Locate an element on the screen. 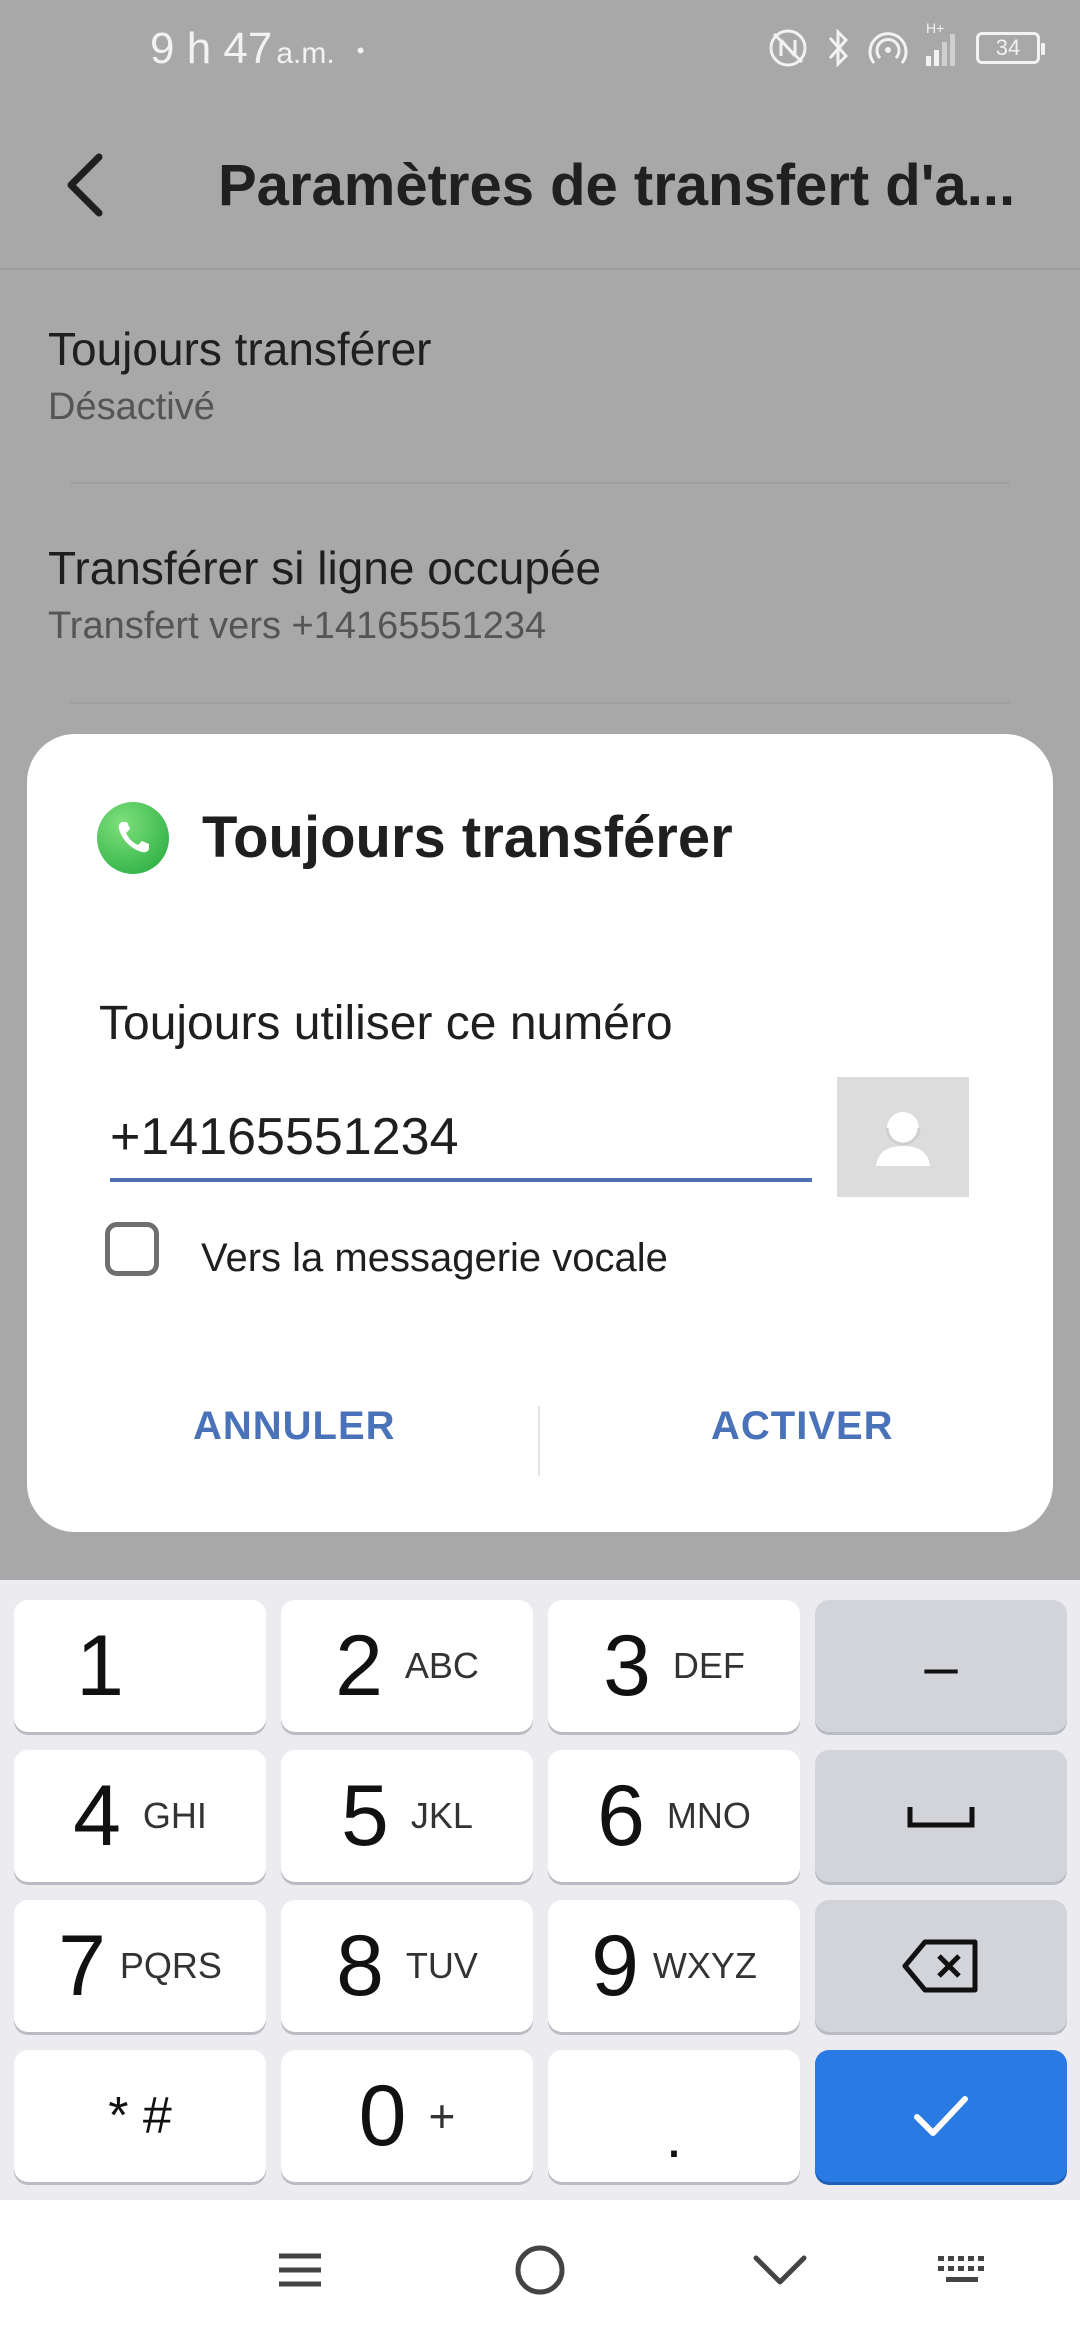 This screenshot has height=2340, width=1080. key-digit: 8 is located at coordinates (360, 1965).